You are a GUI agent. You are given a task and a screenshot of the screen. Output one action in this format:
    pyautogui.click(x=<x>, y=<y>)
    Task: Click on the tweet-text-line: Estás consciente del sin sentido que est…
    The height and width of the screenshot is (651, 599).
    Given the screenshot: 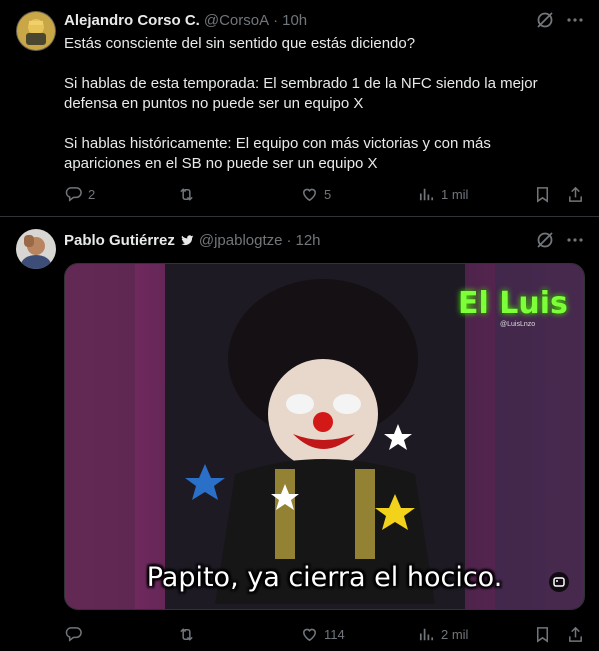 What is the action you would take?
    pyautogui.click(x=240, y=43)
    